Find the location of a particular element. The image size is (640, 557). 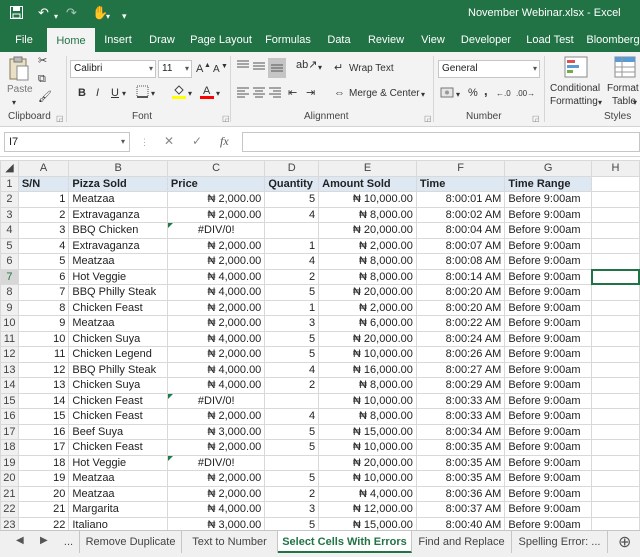

data-cell: 1 is located at coordinates (292, 307).